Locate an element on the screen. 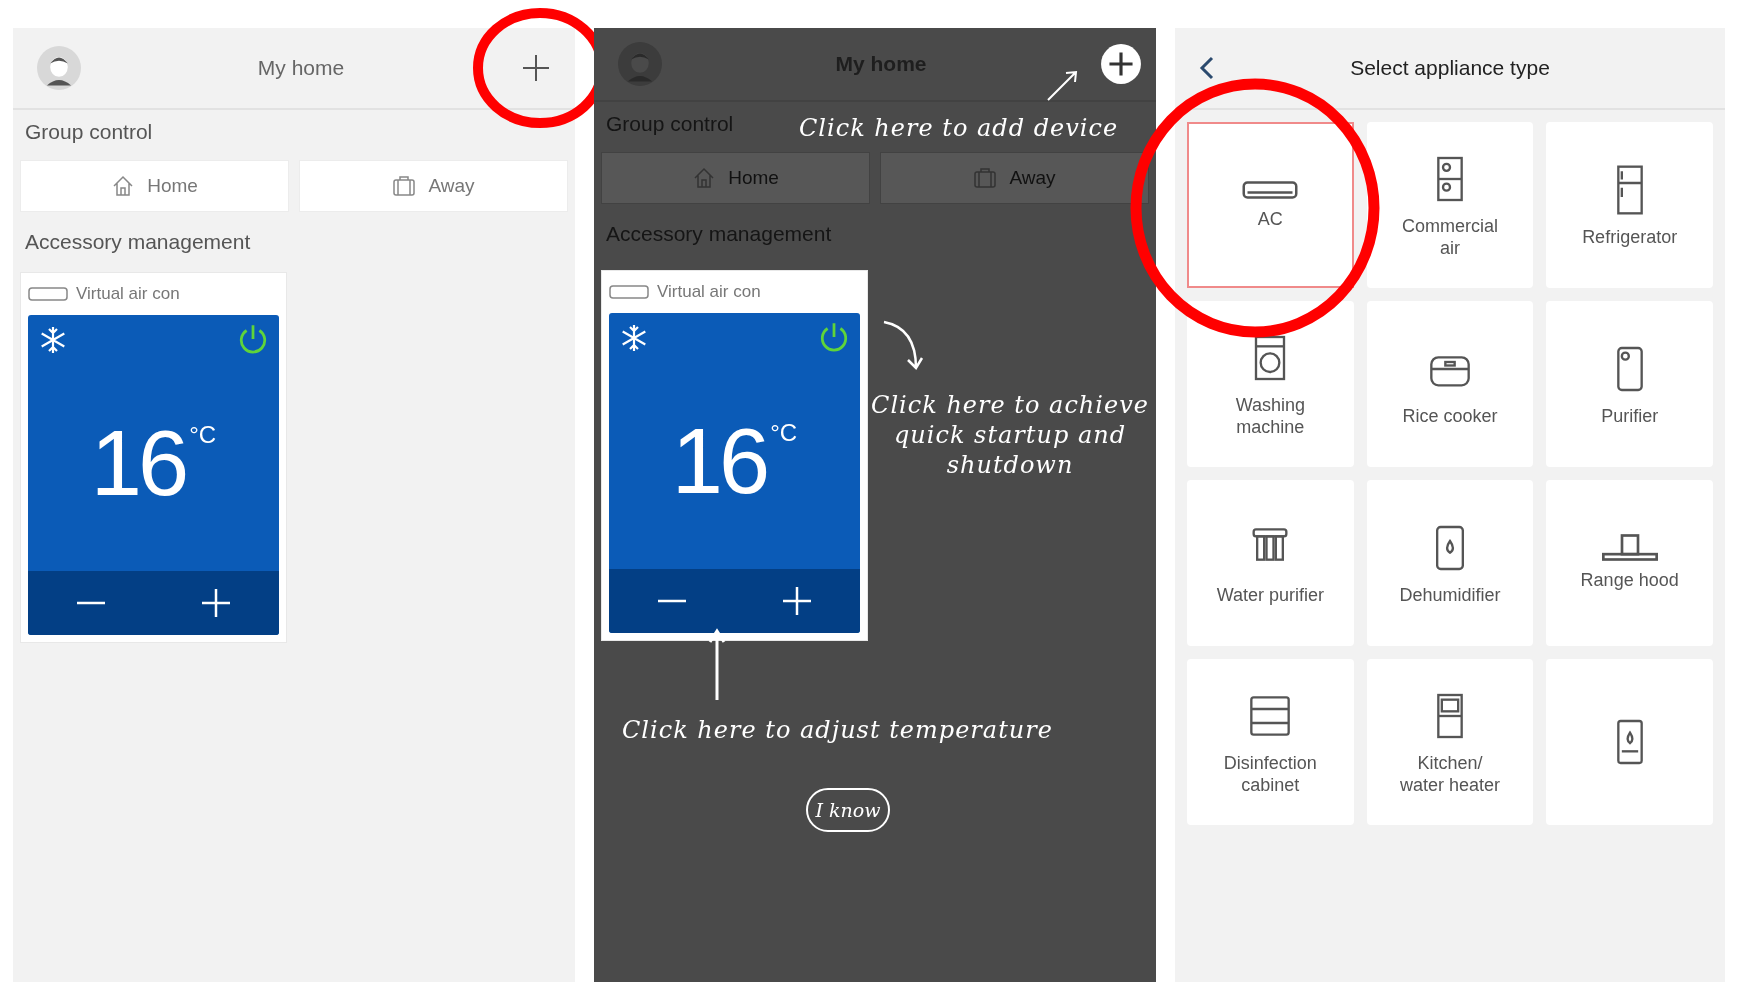 This screenshot has width=1737, height=982. range-hood-icon is located at coordinates (1629, 548).